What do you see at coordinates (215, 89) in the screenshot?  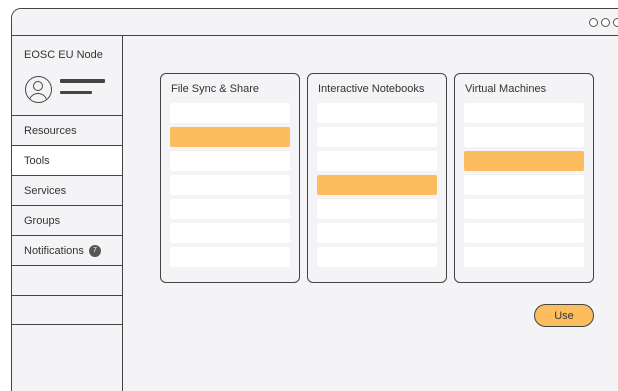 I see `panel-title: File Sync & Share` at bounding box center [215, 89].